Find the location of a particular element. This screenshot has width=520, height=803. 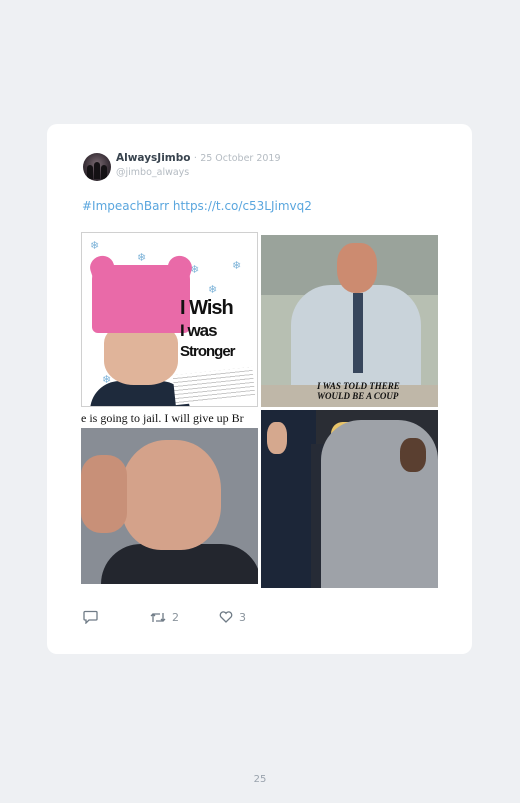

like-button: 3 is located at coordinates (232, 617).